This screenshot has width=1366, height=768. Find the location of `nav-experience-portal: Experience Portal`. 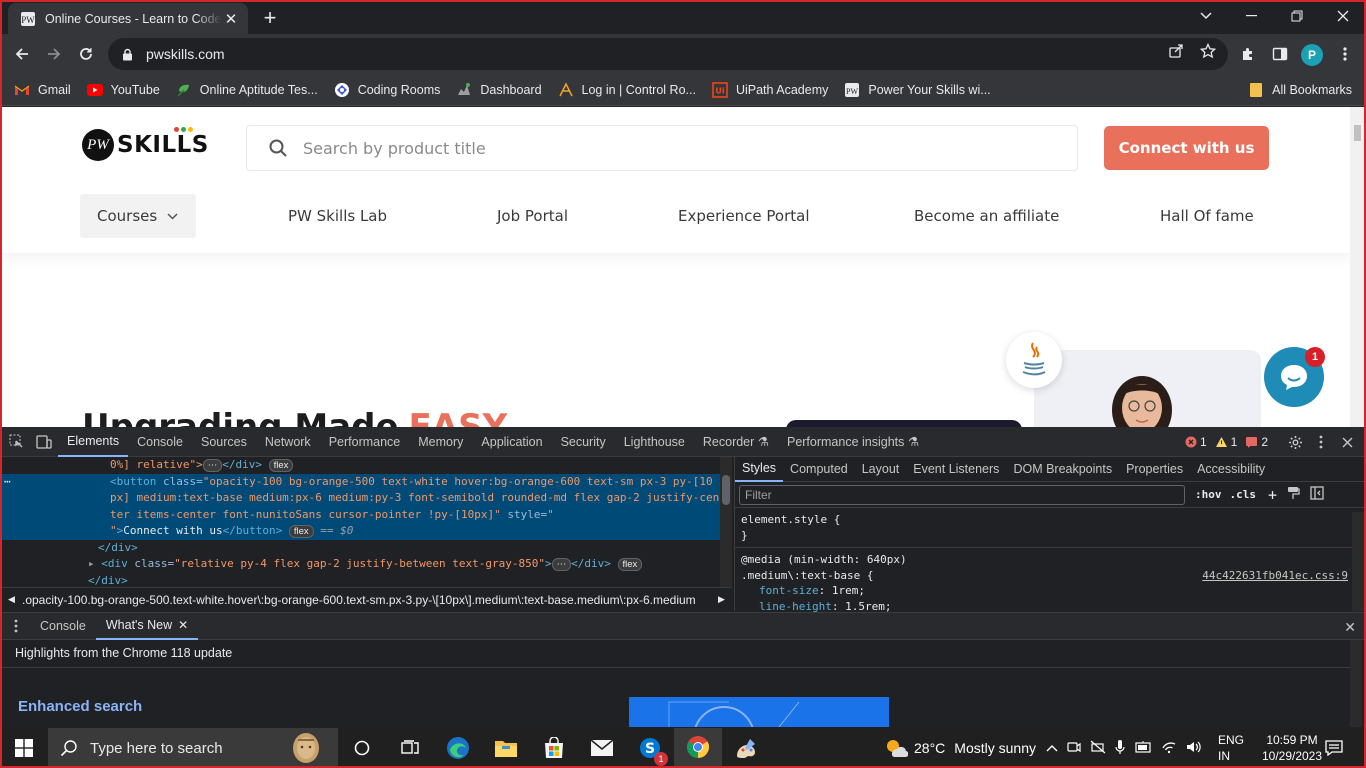

nav-experience-portal: Experience Portal is located at coordinates (744, 216).